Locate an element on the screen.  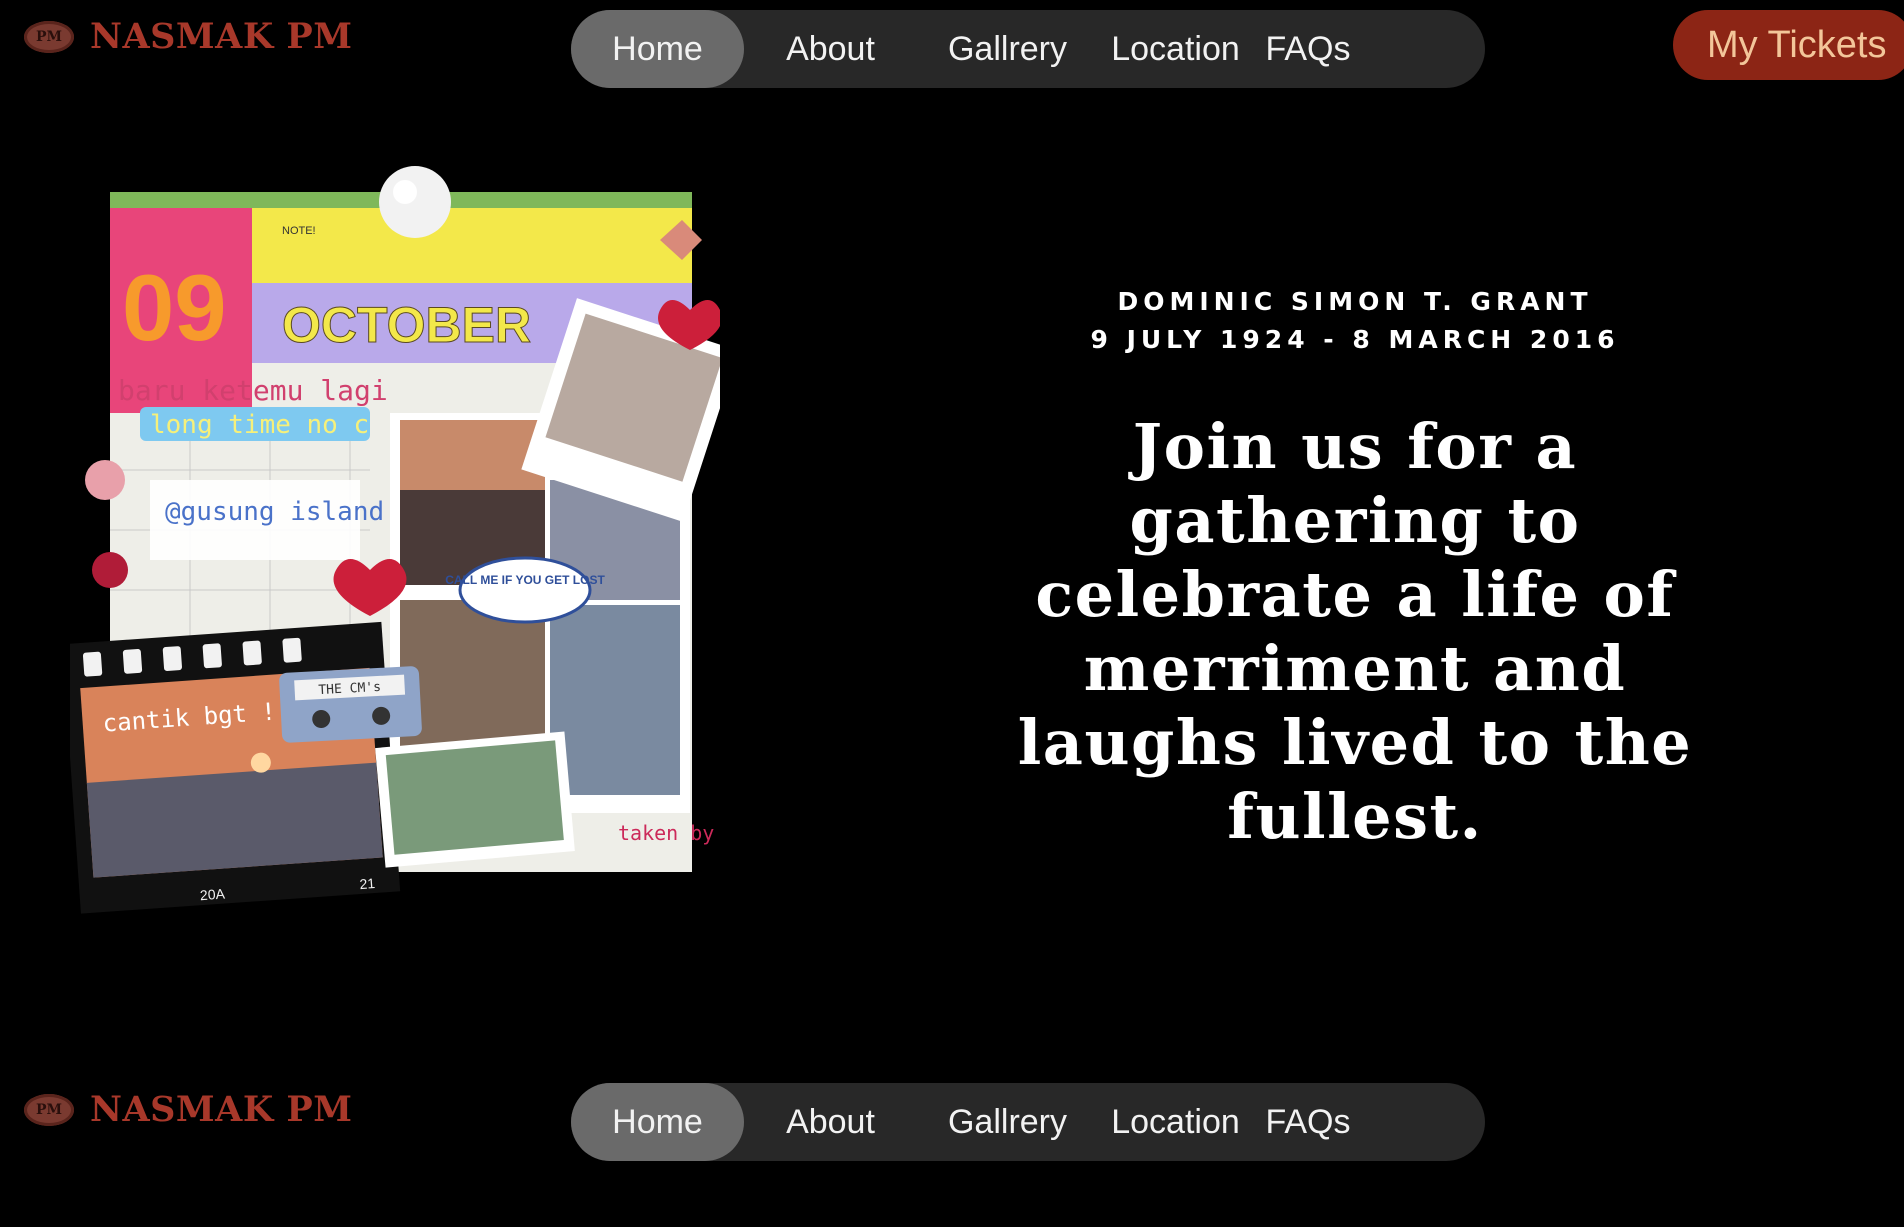
collage-note: NOTE! is located at coordinates (299, 231).